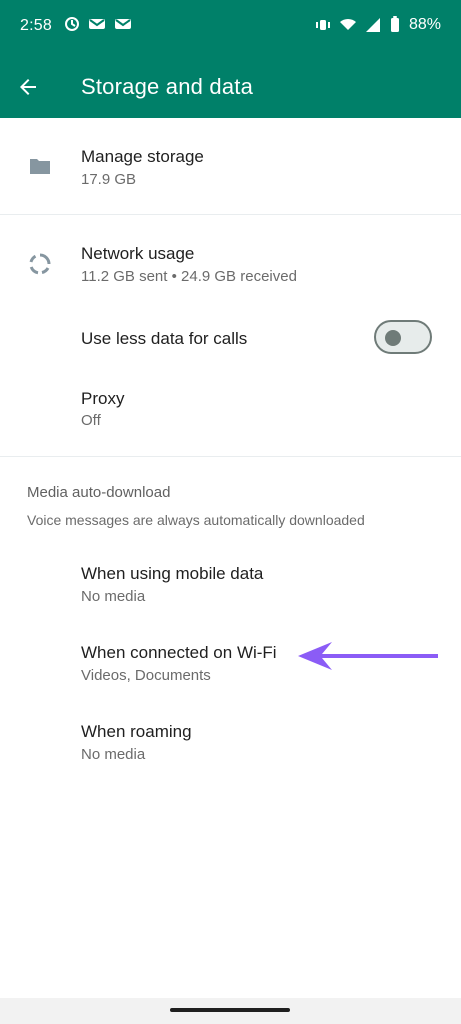 Image resolution: width=461 pixels, height=1024 pixels. I want to click on back-arrow-icon, so click(28, 87).